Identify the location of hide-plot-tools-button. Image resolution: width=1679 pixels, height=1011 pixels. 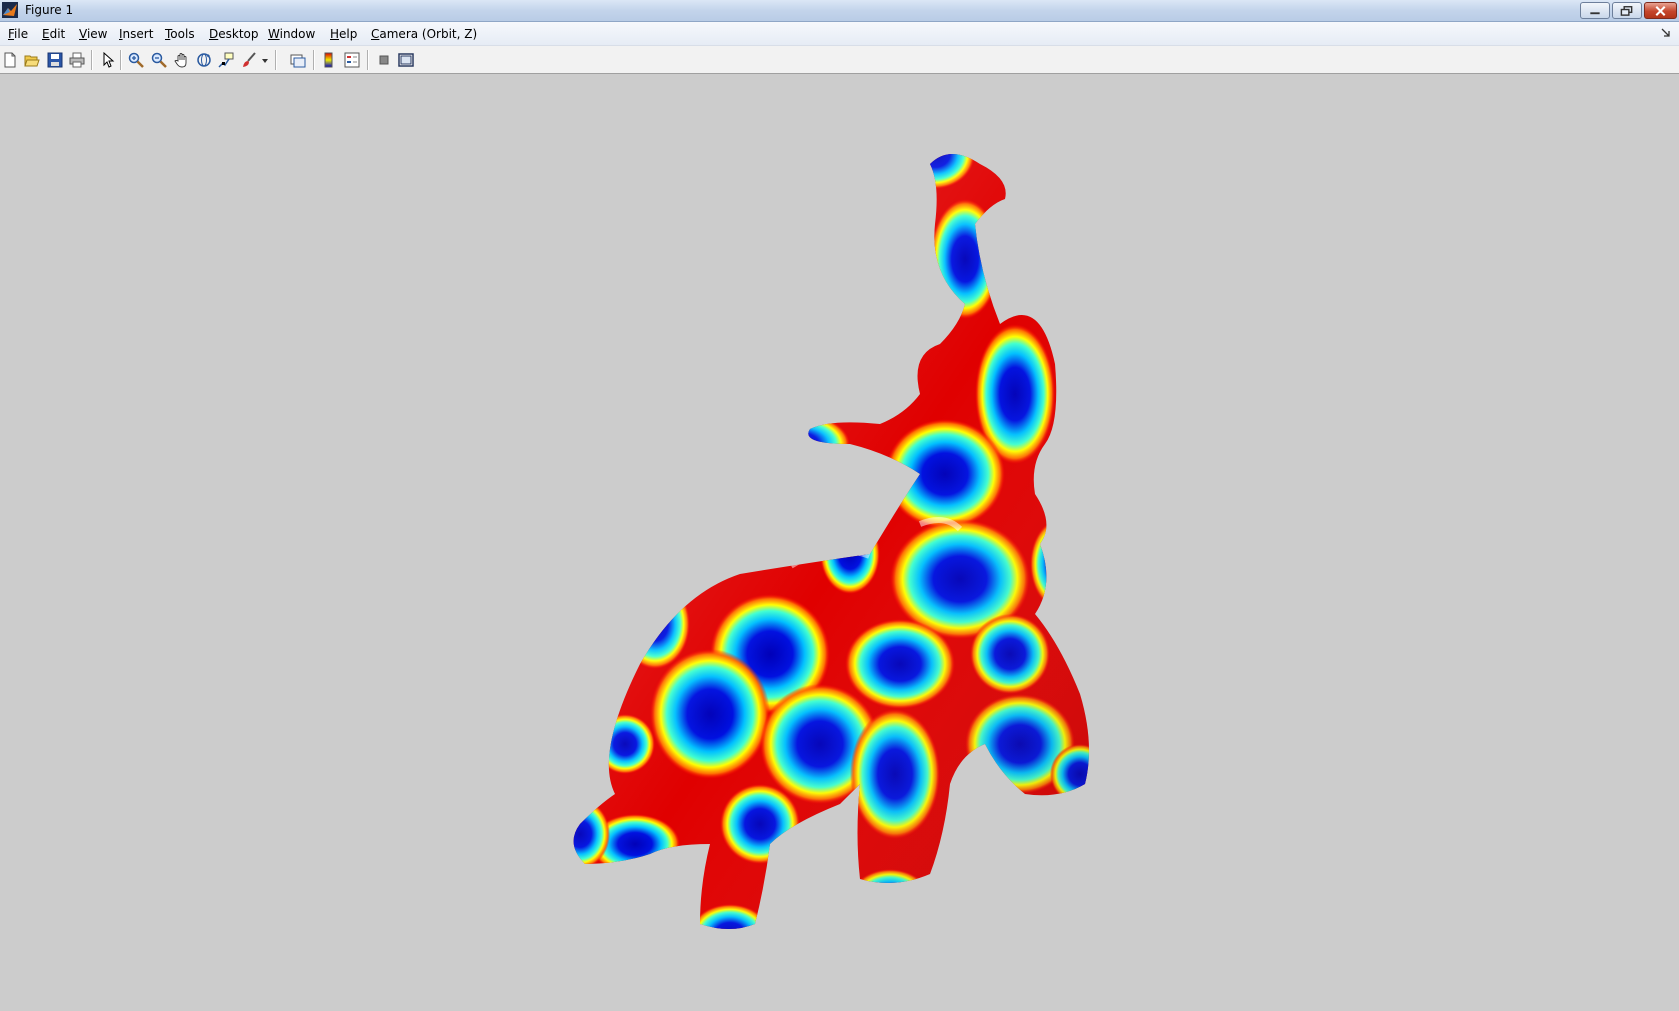
(384, 60).